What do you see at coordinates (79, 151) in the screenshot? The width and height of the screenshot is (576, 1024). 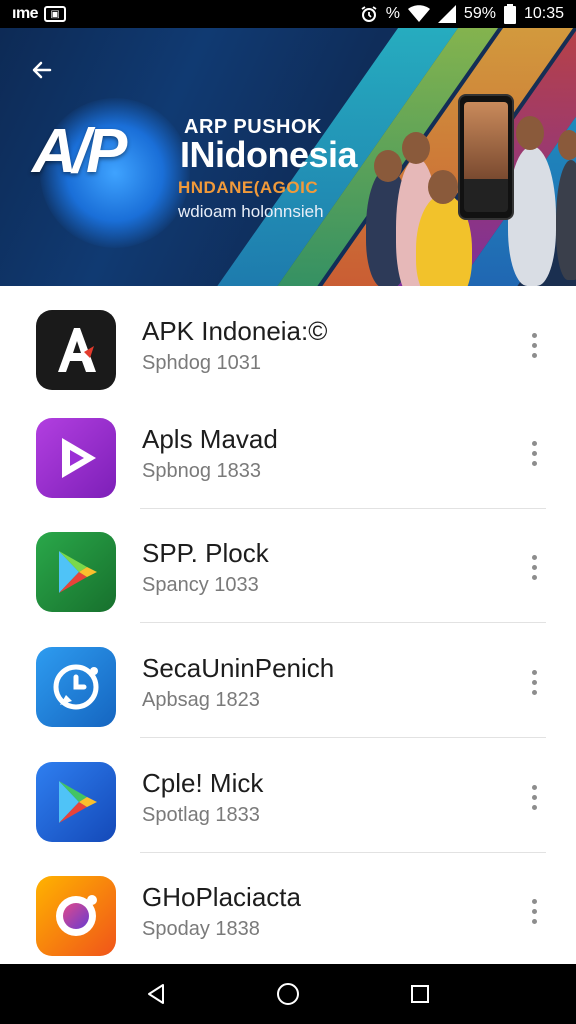 I see `banner-logo: A/P` at bounding box center [79, 151].